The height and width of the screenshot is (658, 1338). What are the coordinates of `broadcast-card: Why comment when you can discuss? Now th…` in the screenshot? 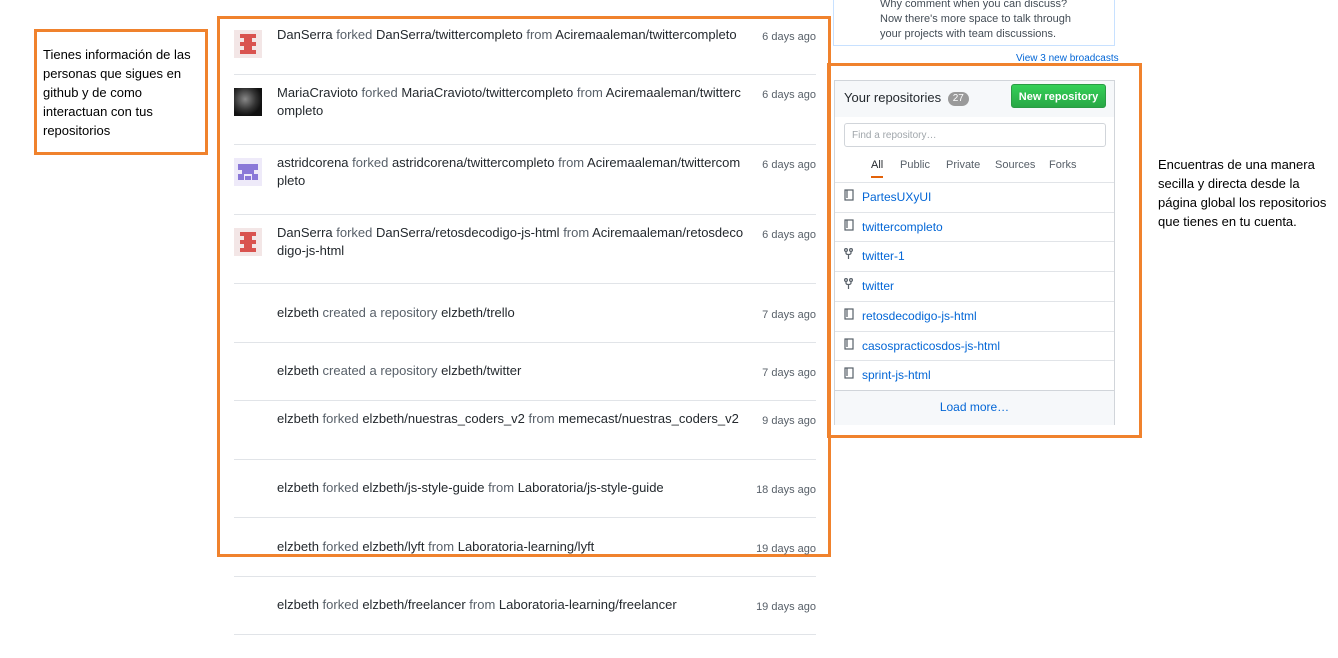 It's located at (974, 23).